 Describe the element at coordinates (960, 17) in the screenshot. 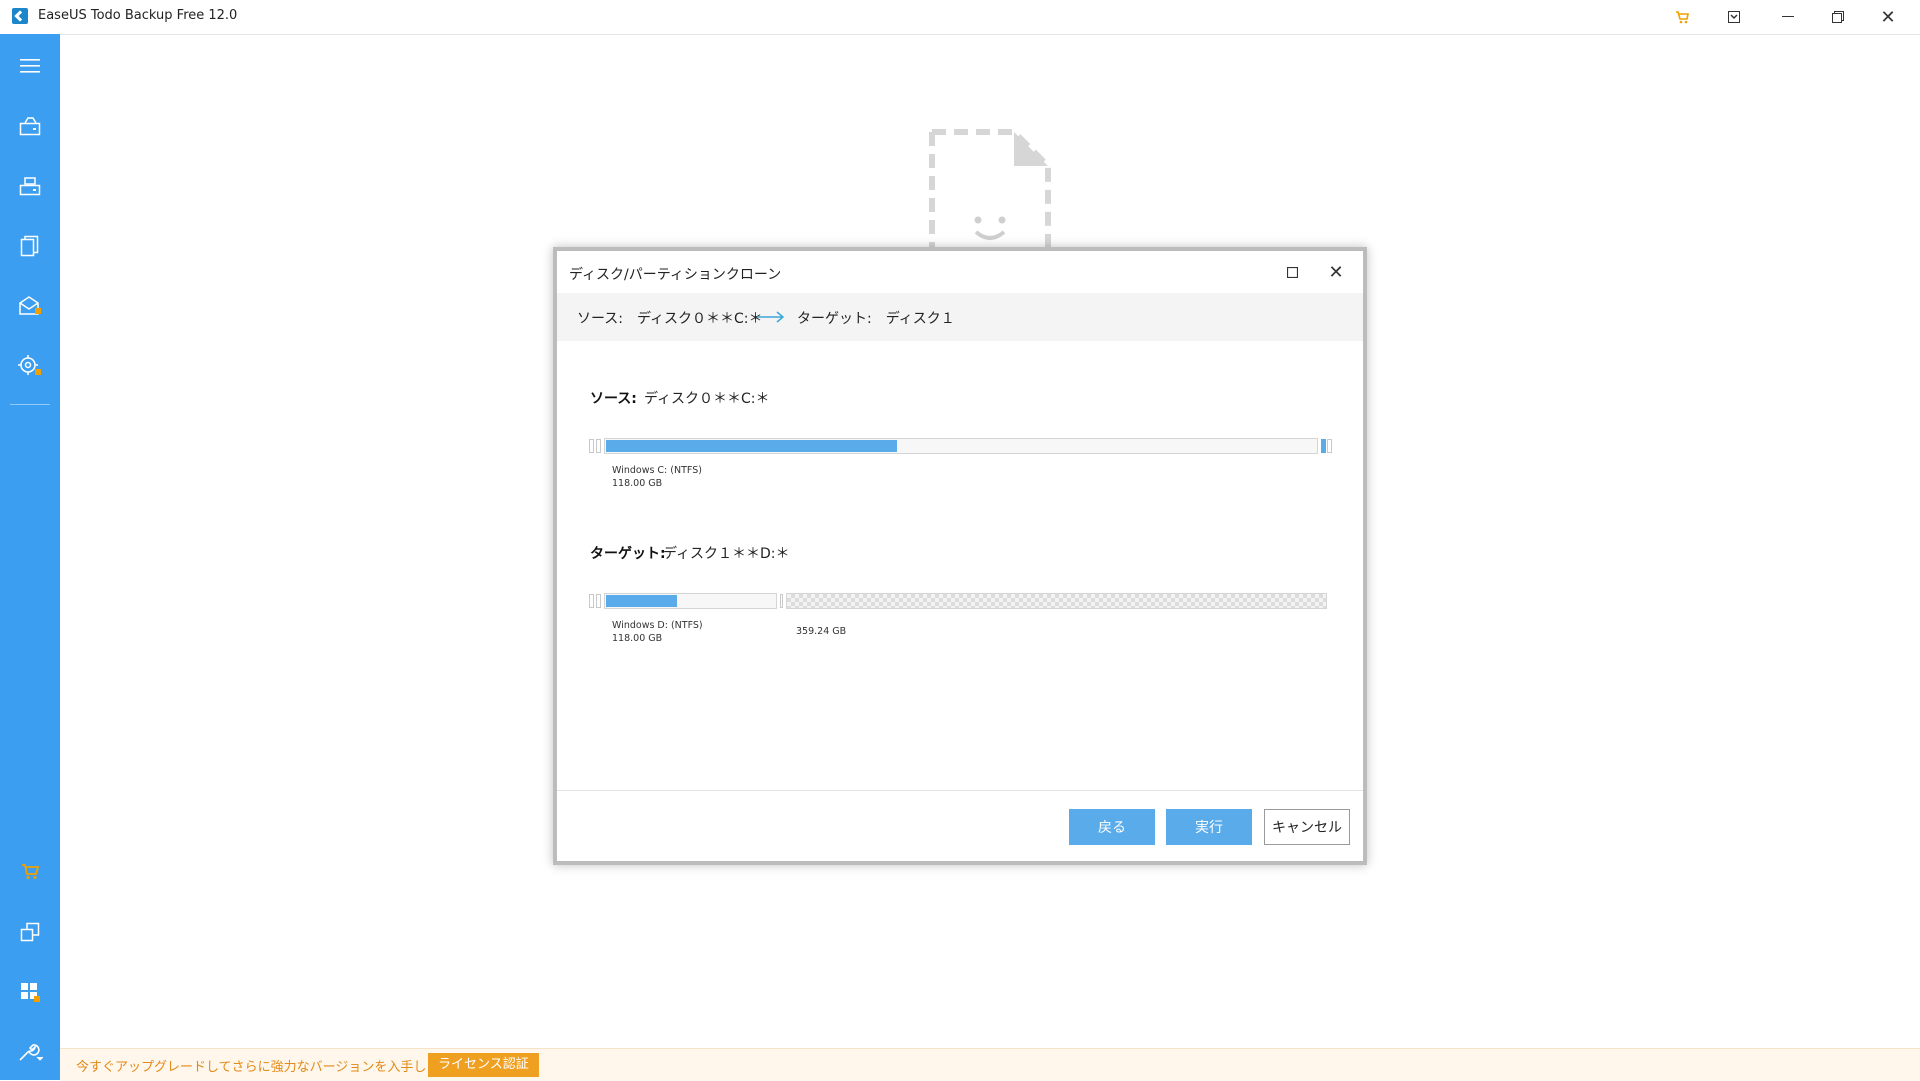

I see `title-bar: EaseUS Todo Backup Free 12.0 ✕` at that location.